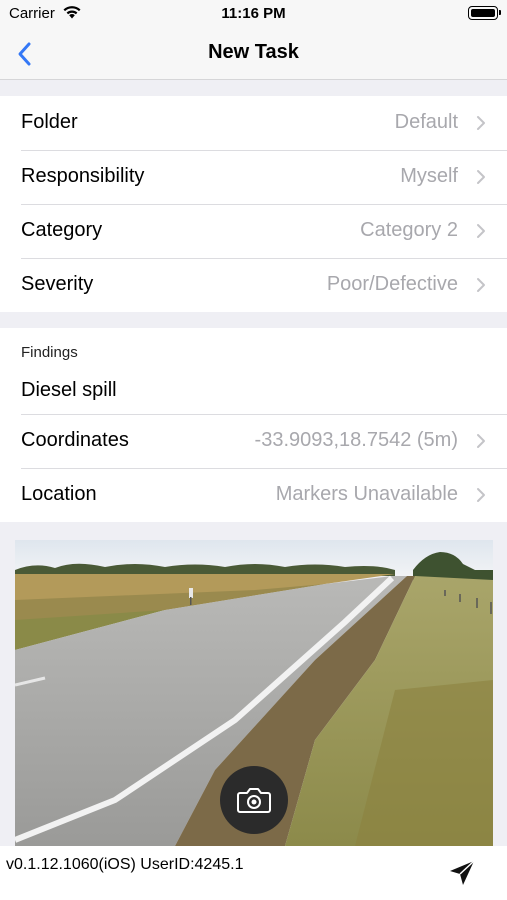  What do you see at coordinates (49, 122) in the screenshot?
I see `folder-label: Folder` at bounding box center [49, 122].